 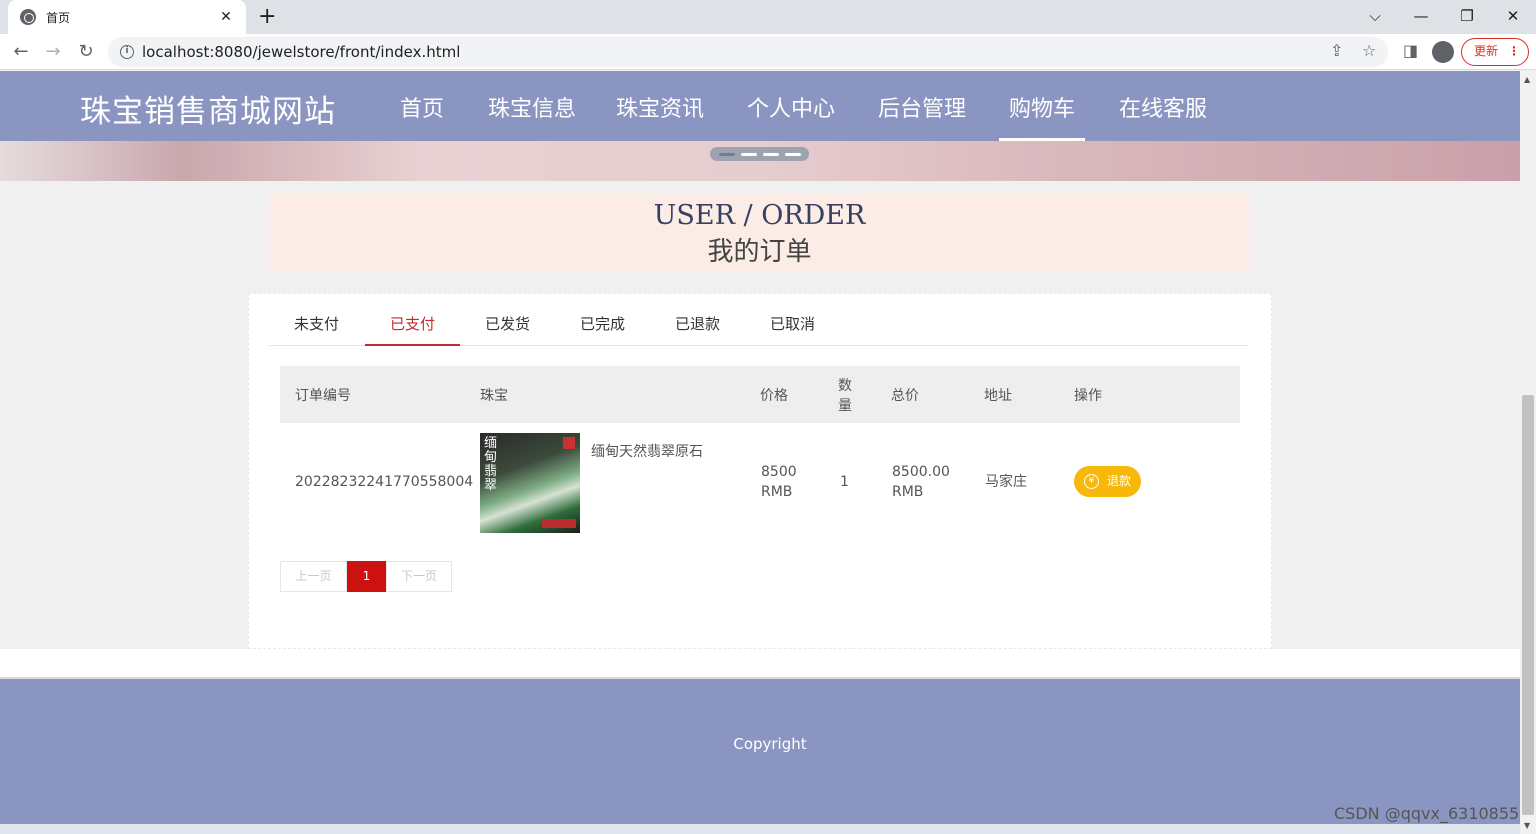 What do you see at coordinates (1528, 605) in the screenshot?
I see `scrollbar-thumb` at bounding box center [1528, 605].